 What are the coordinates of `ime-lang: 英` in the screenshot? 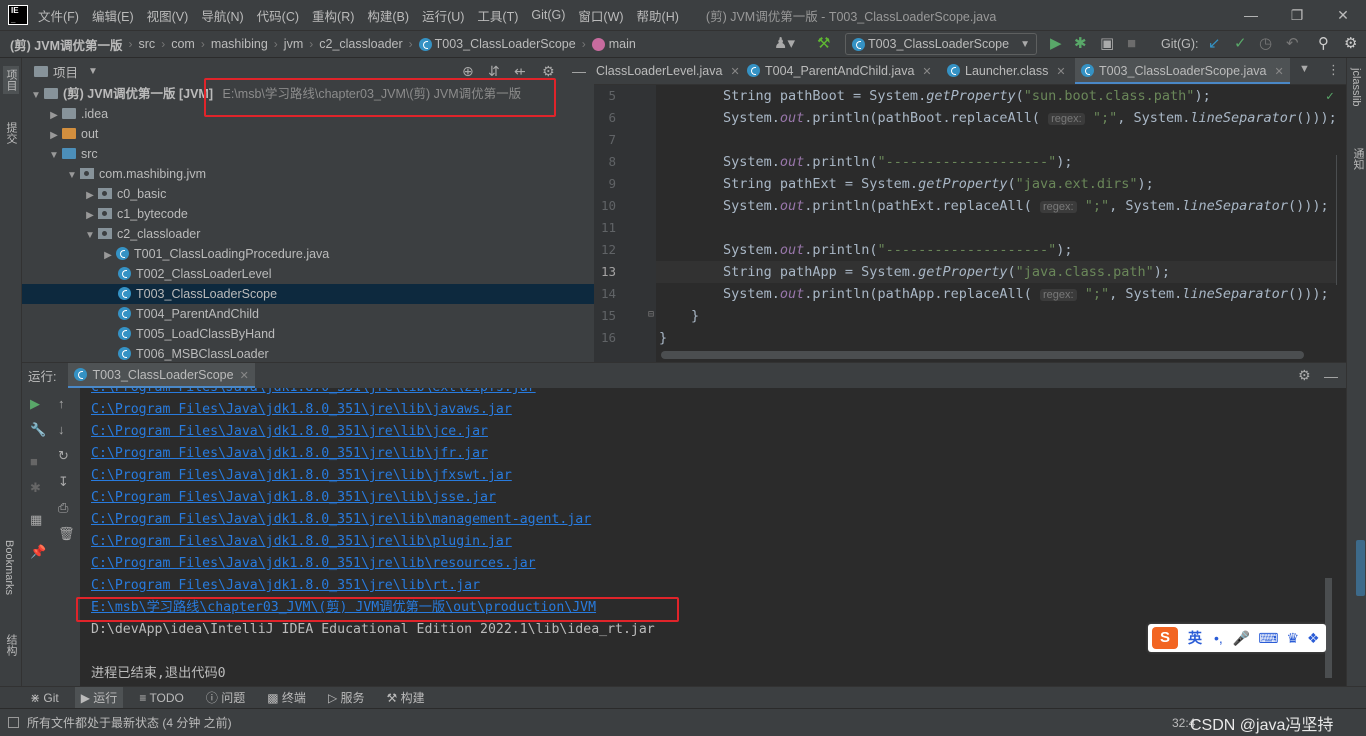 It's located at (1195, 638).